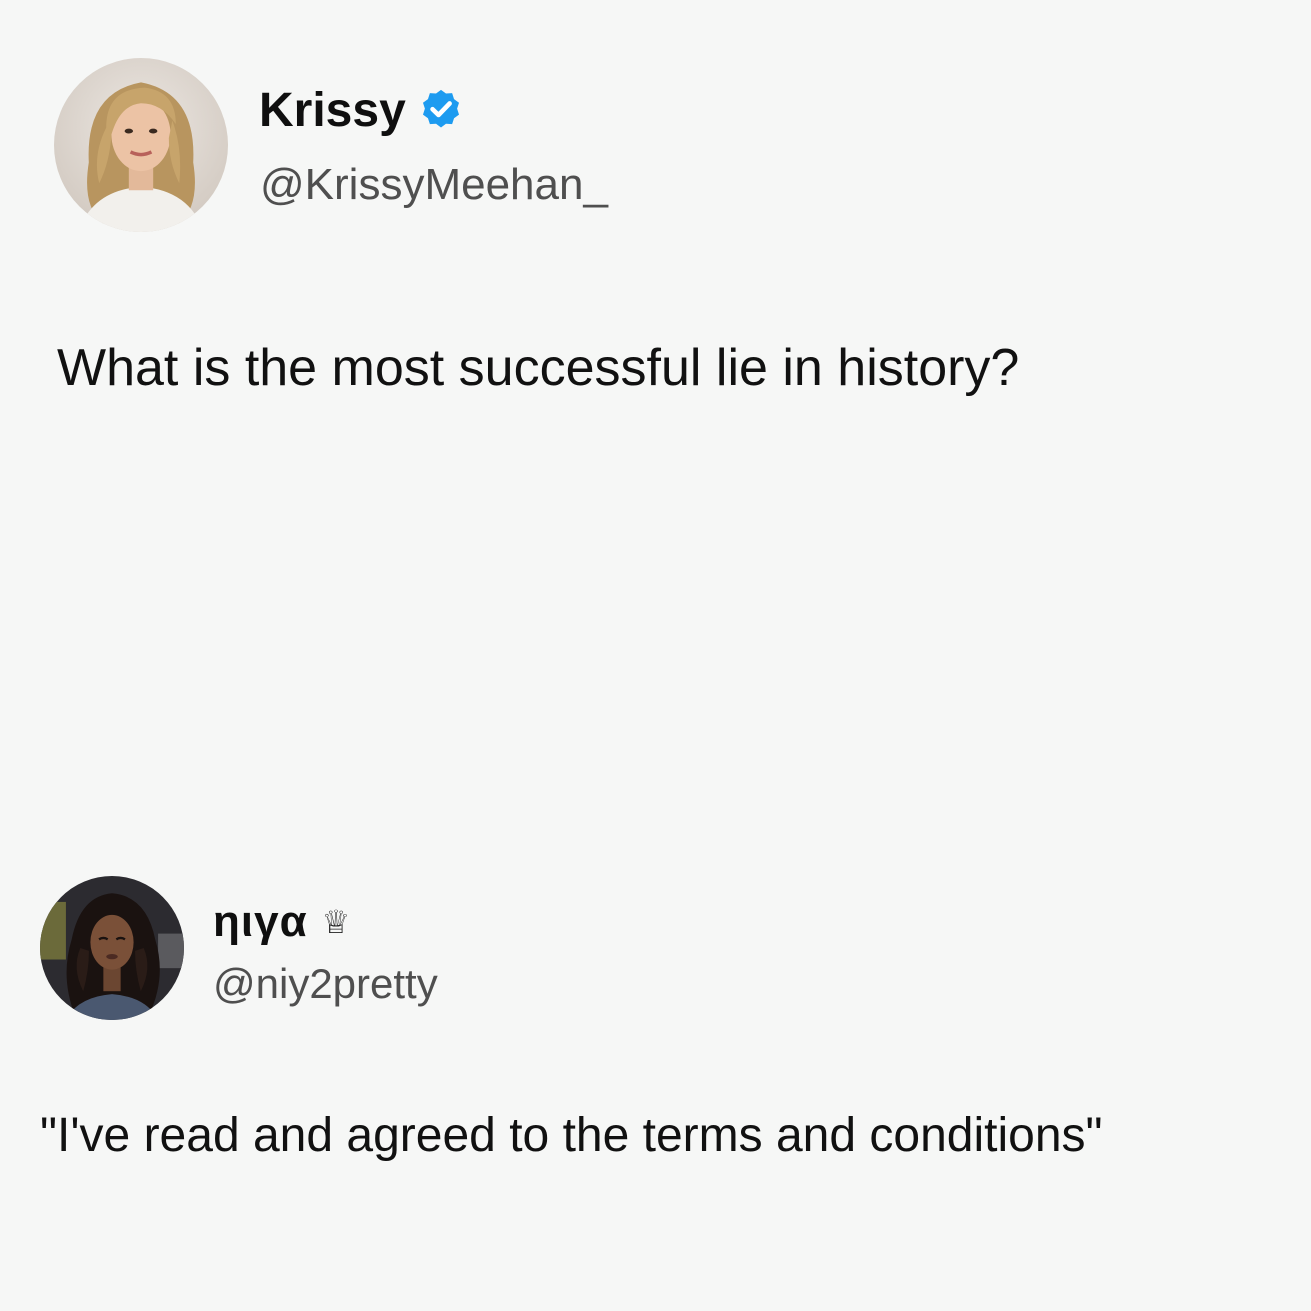 The width and height of the screenshot is (1311, 1311). Describe the element at coordinates (260, 922) in the screenshot. I see `author-display-name: ηιγα` at that location.